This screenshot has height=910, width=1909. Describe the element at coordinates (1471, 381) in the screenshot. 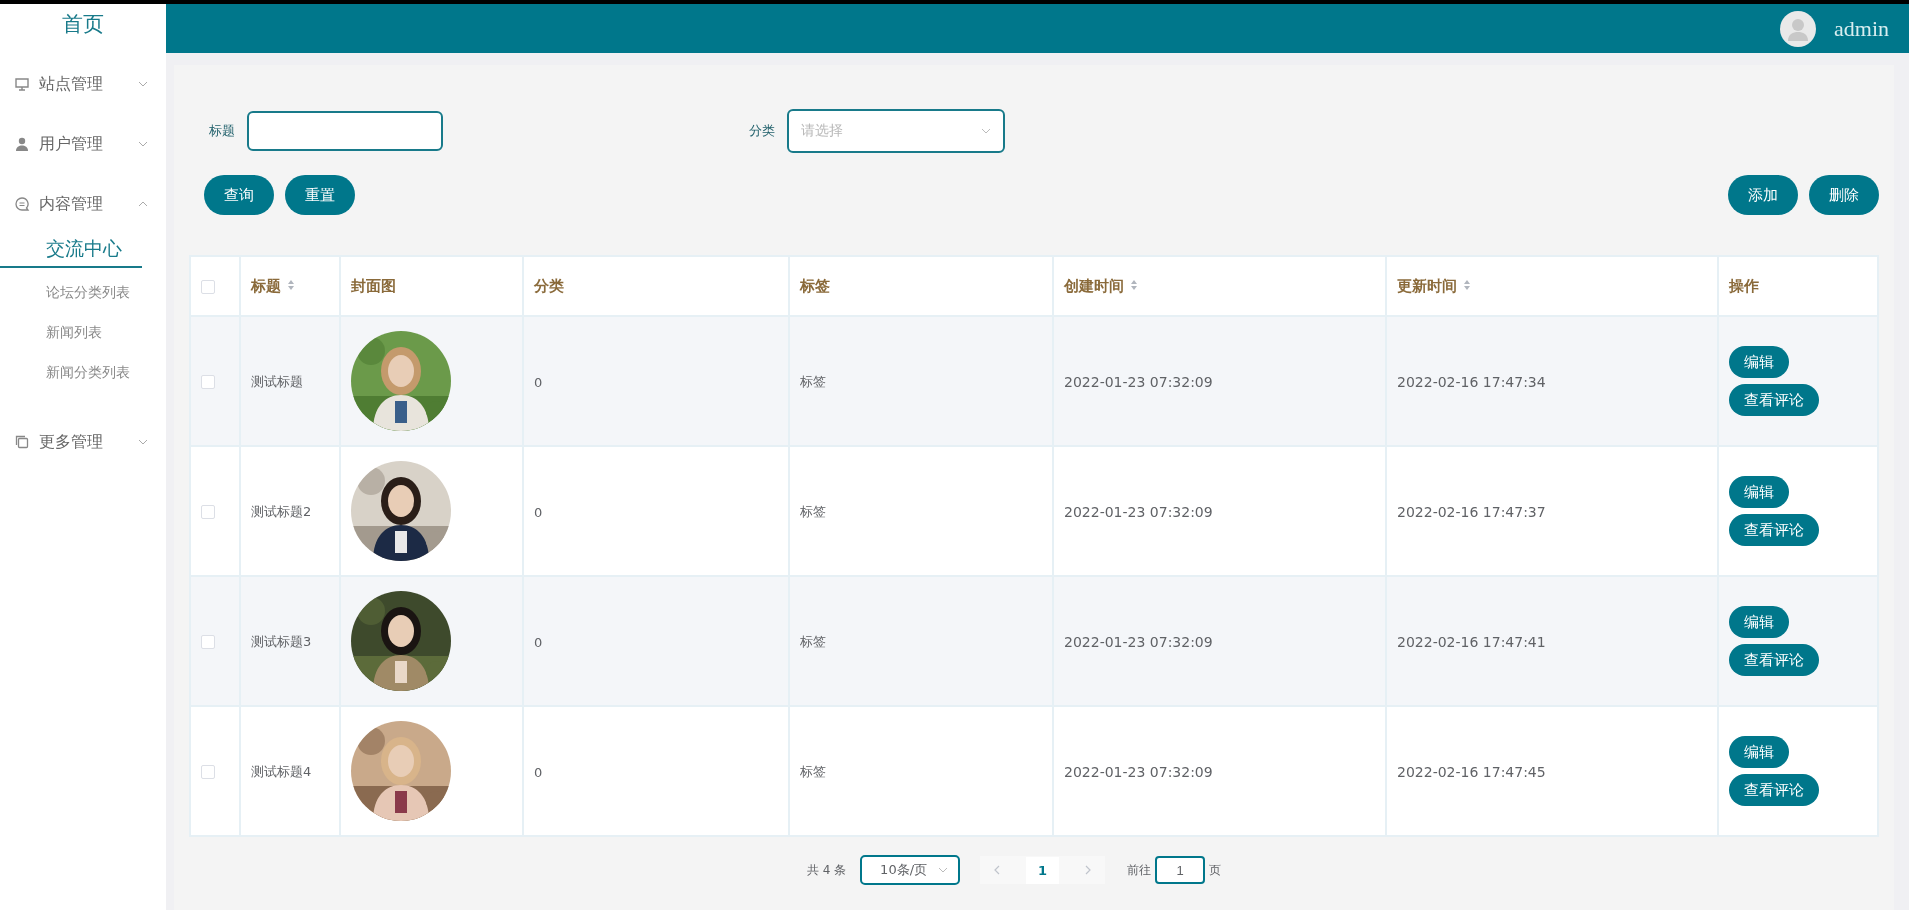

I see `updated-time-cell: 2022-02-16 17:47:34` at that location.